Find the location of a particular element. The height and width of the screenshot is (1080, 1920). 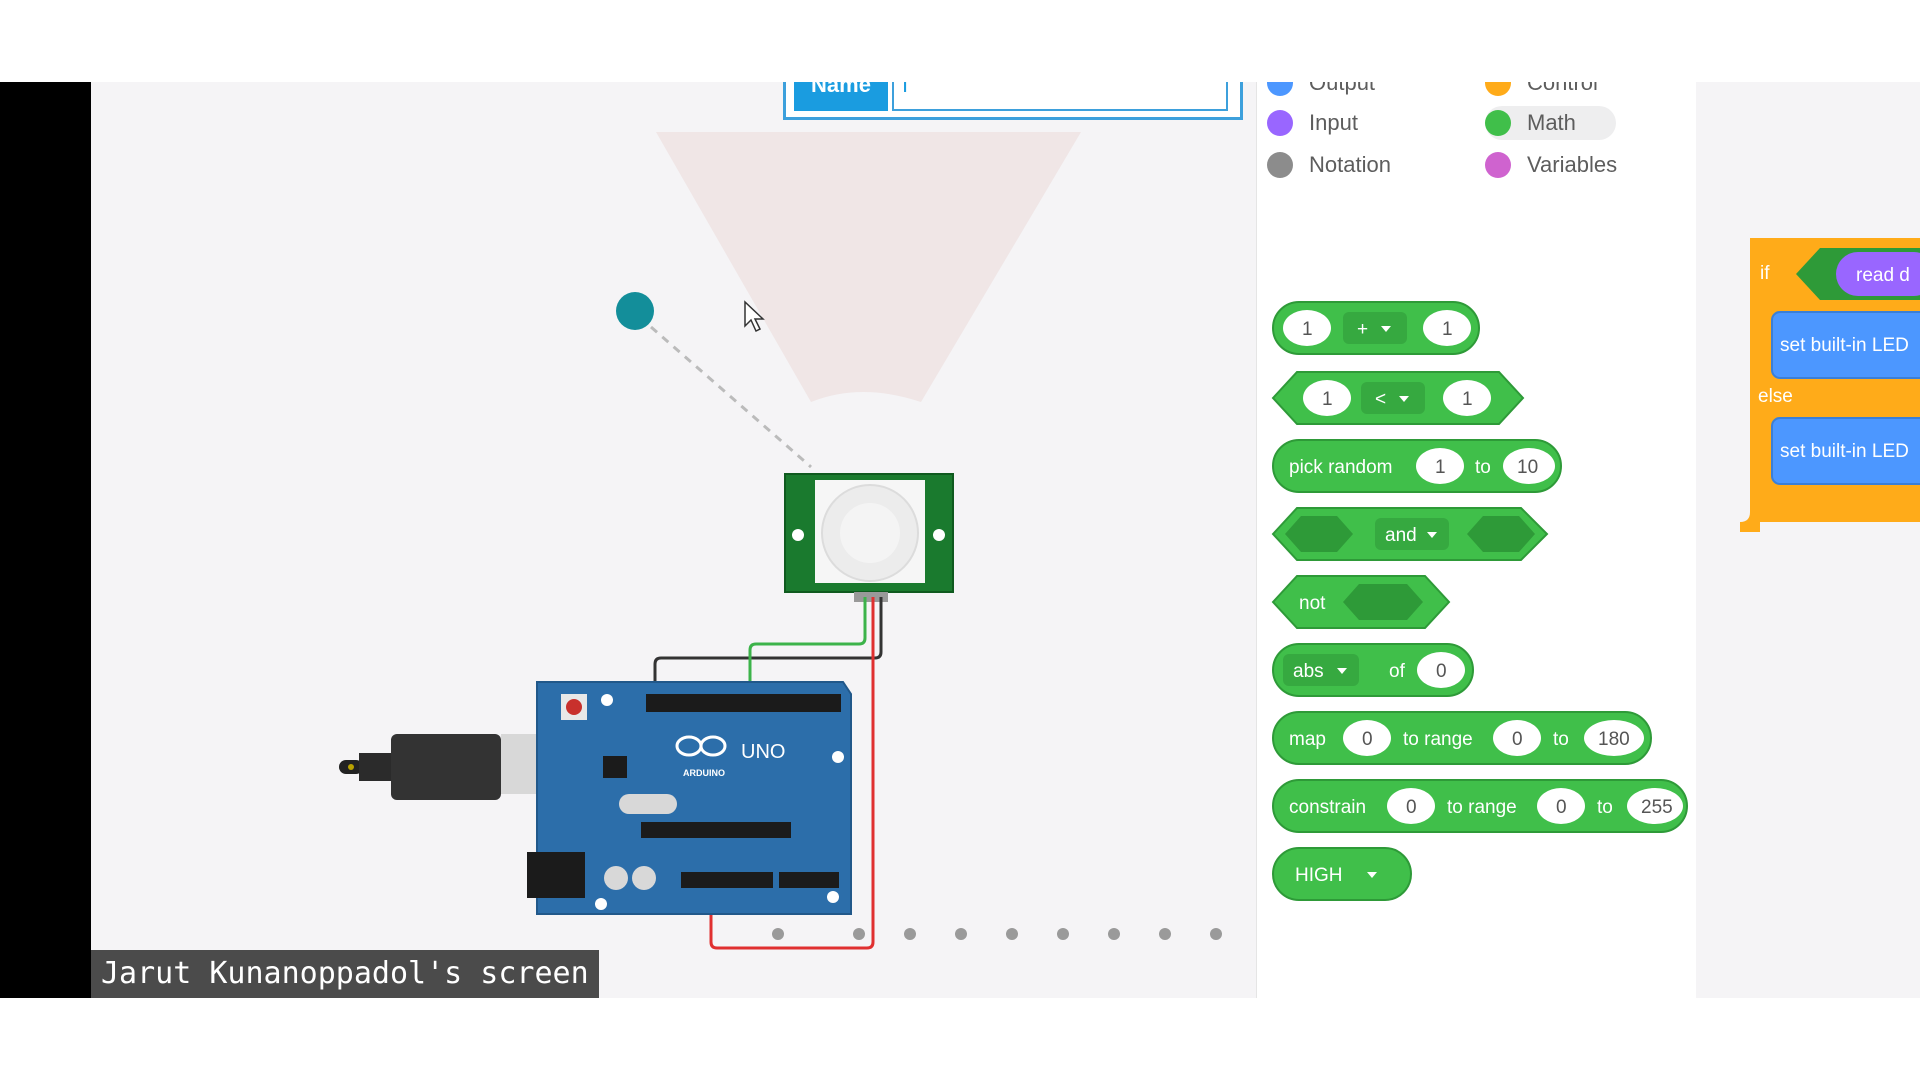

block-map: map 0 to range 0 to 180 is located at coordinates (1462, 738).